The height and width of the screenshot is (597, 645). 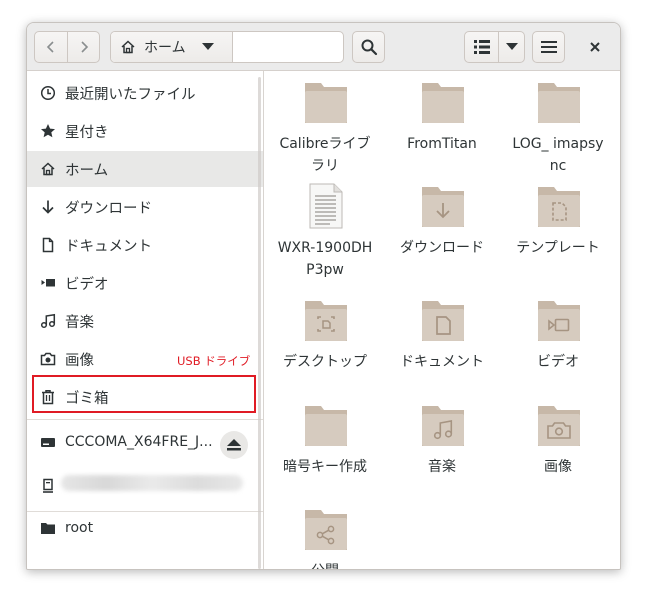 What do you see at coordinates (443, 207) in the screenshot?
I see `folder-download-icon` at bounding box center [443, 207].